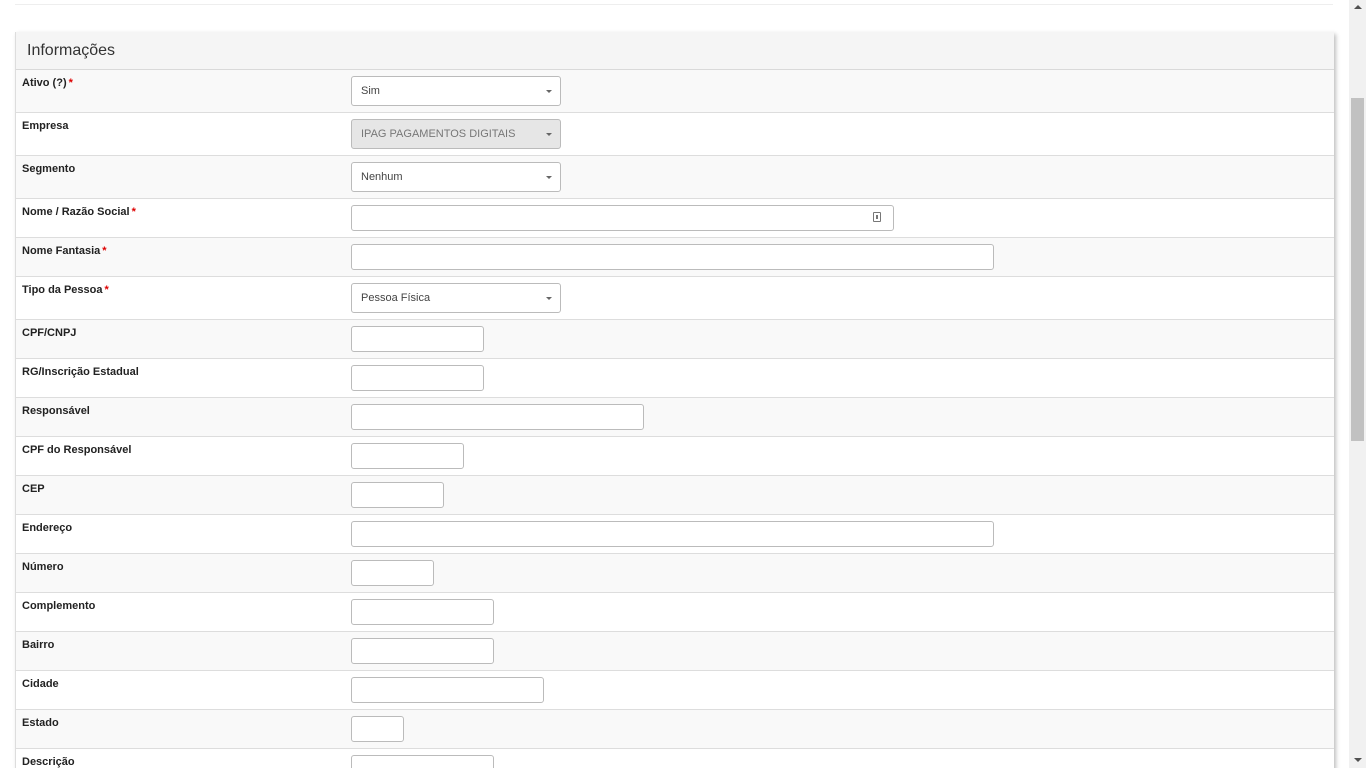  I want to click on field-label: Nome Fantasia *, so click(64, 251).